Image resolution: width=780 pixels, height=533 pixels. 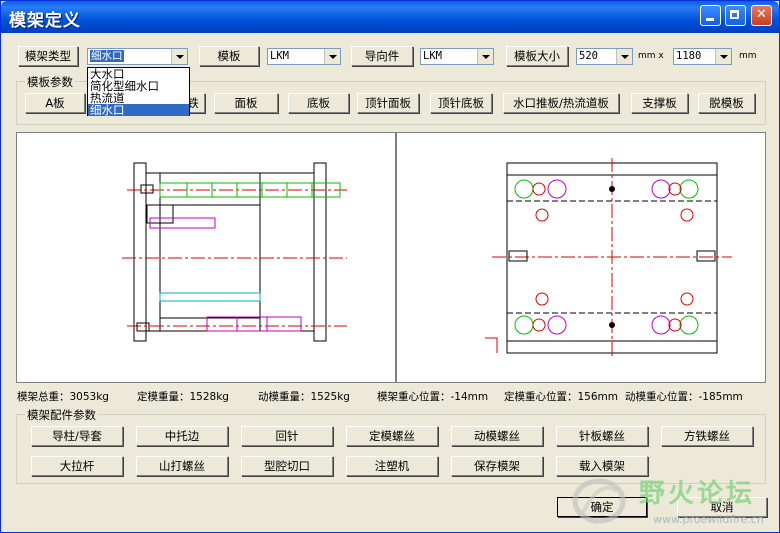 I want to click on maximize-button, so click(x=735, y=15).